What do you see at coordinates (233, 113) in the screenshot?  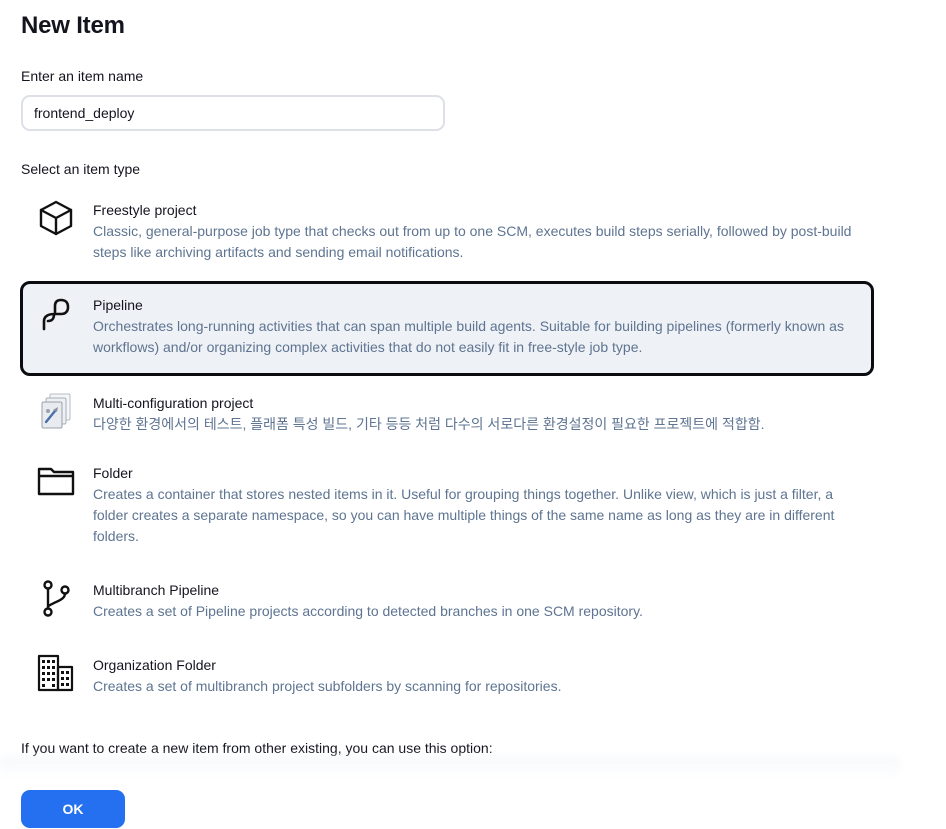 I see `item-name-input` at bounding box center [233, 113].